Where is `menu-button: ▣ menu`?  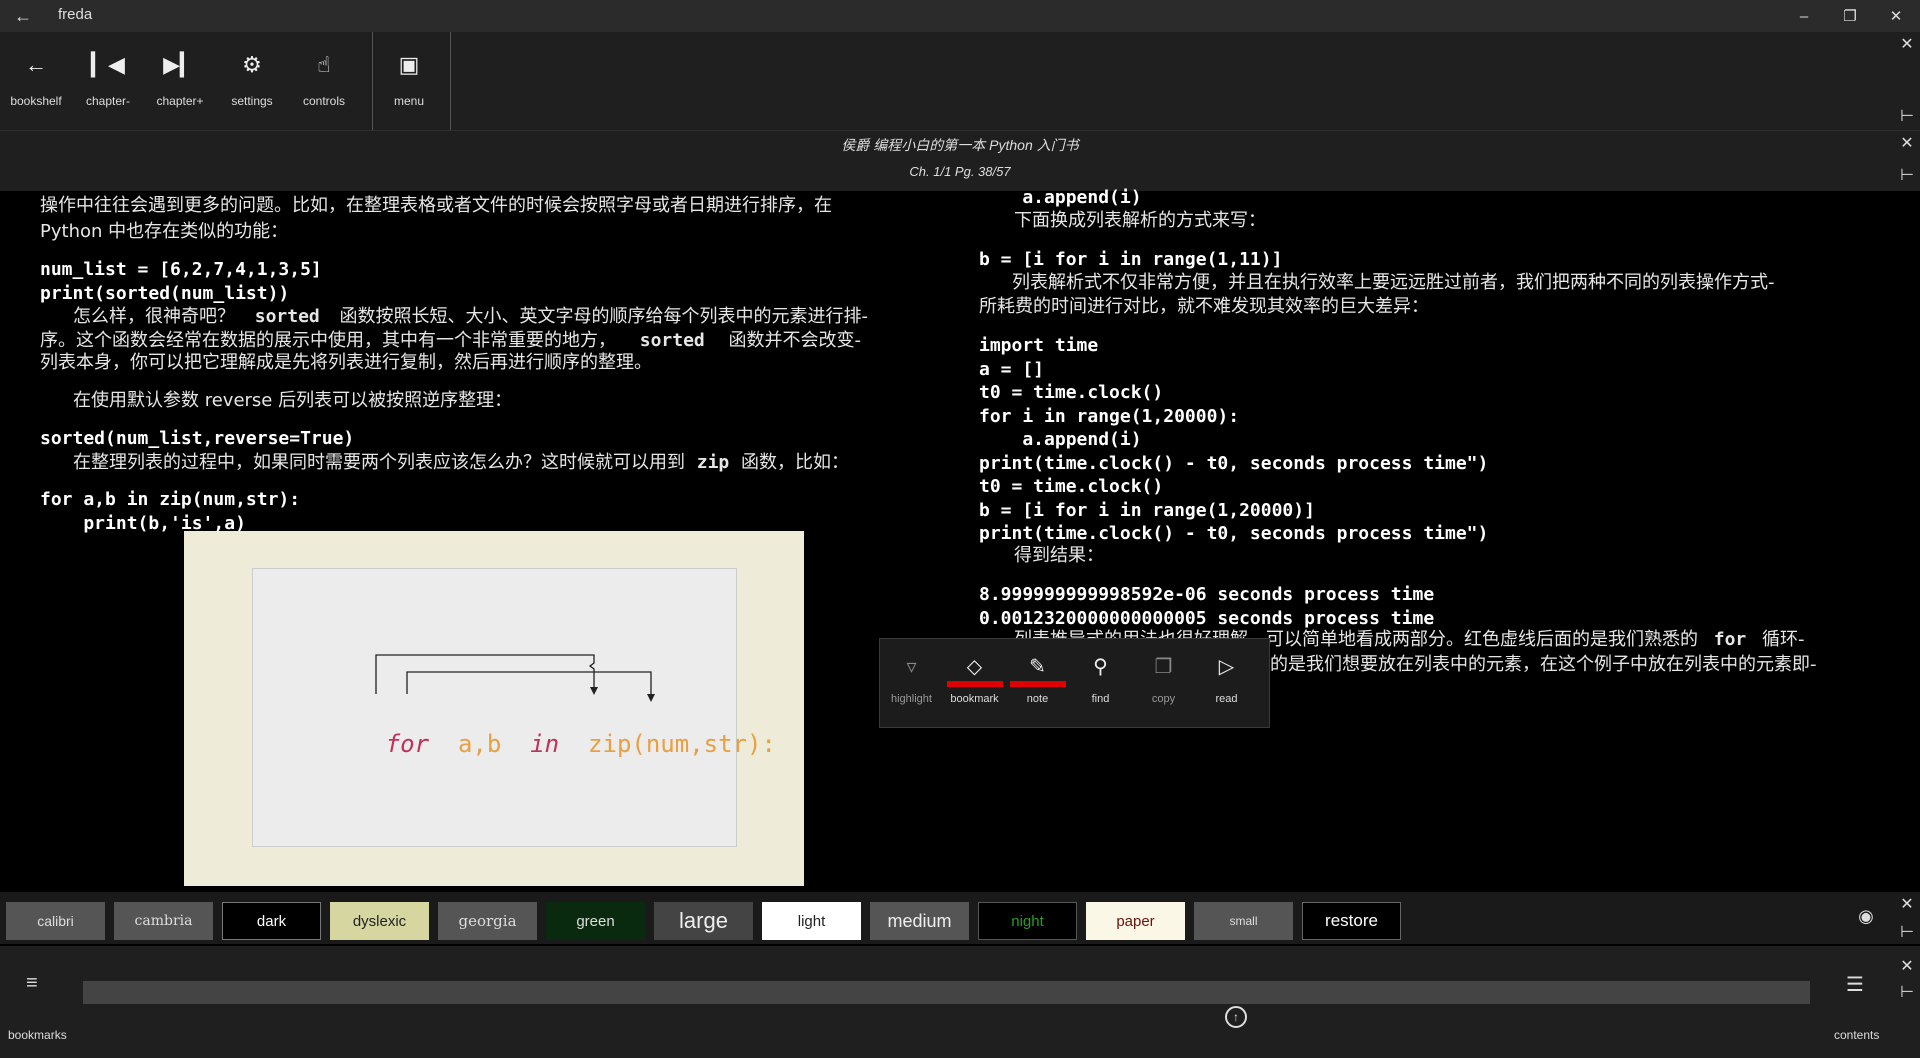 menu-button: ▣ menu is located at coordinates (409, 81).